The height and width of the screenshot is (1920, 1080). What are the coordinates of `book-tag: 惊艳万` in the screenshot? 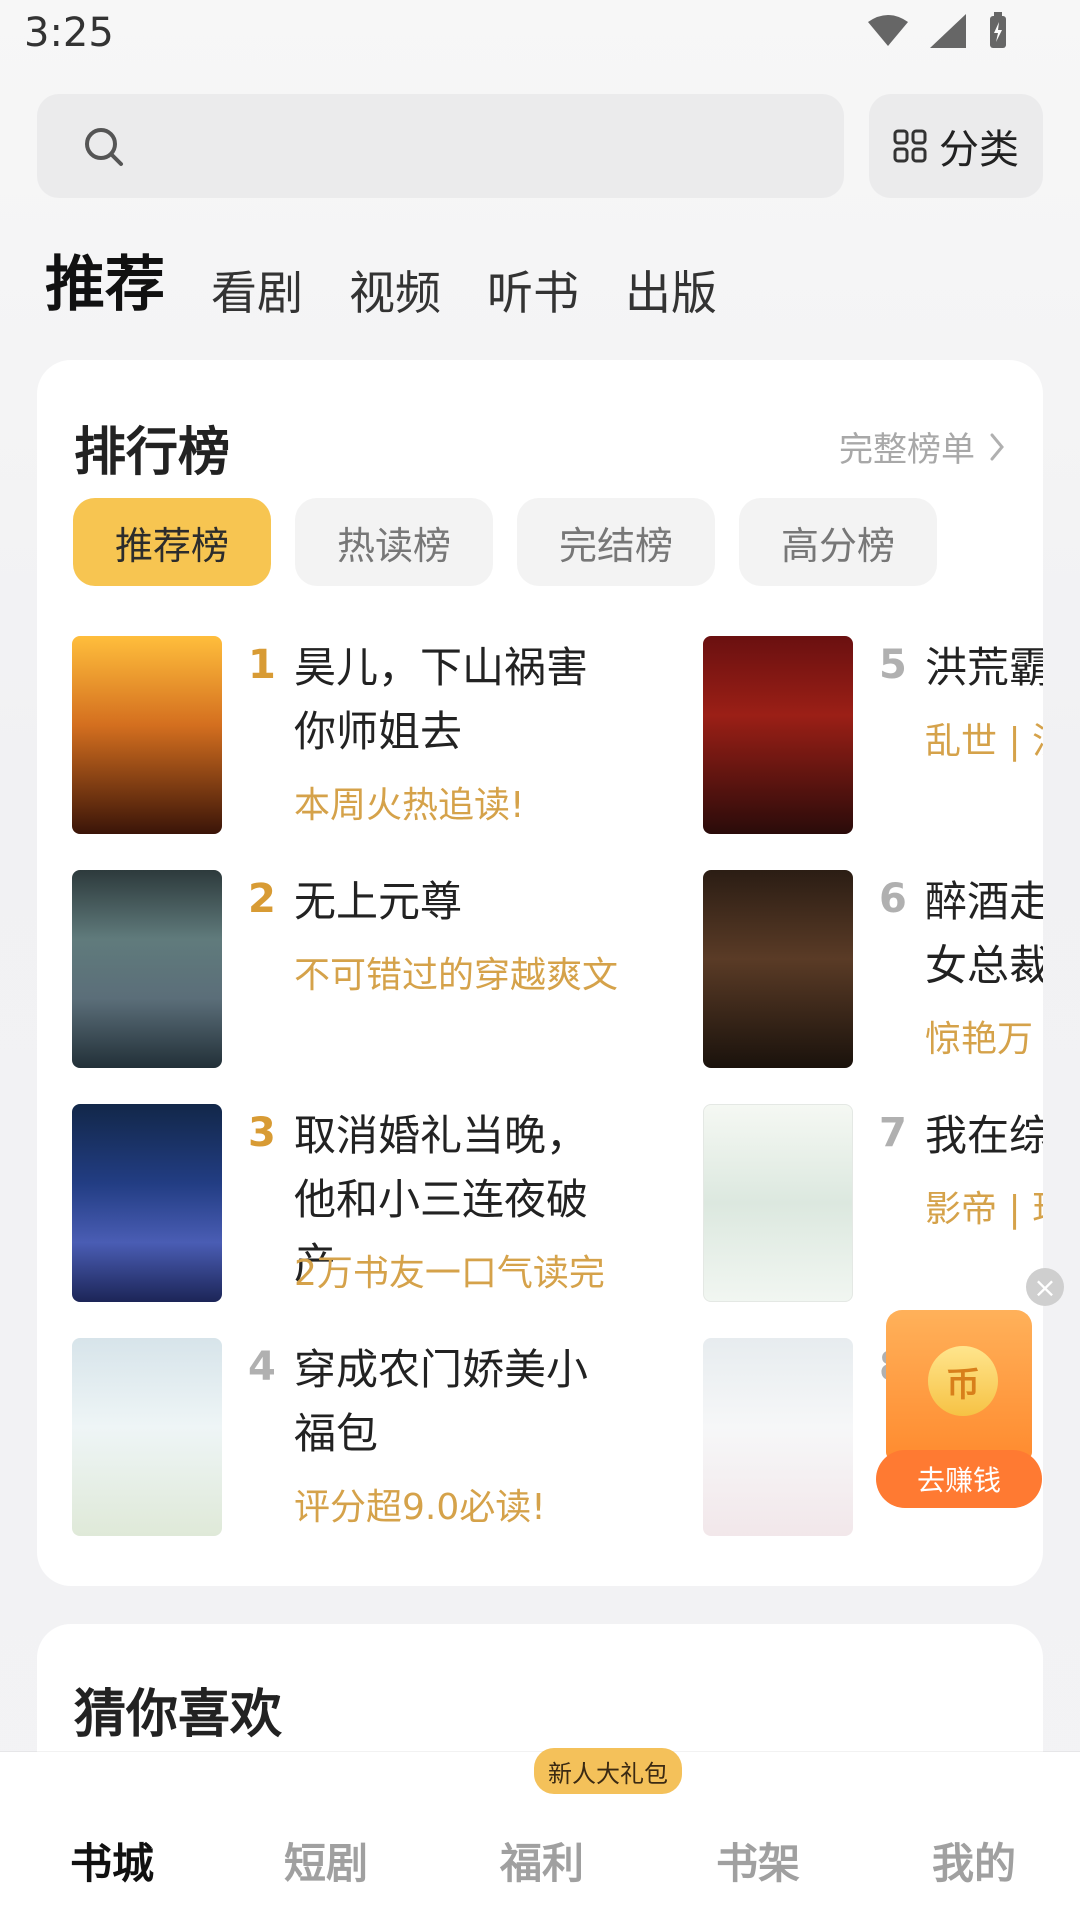 It's located at (979, 1039).